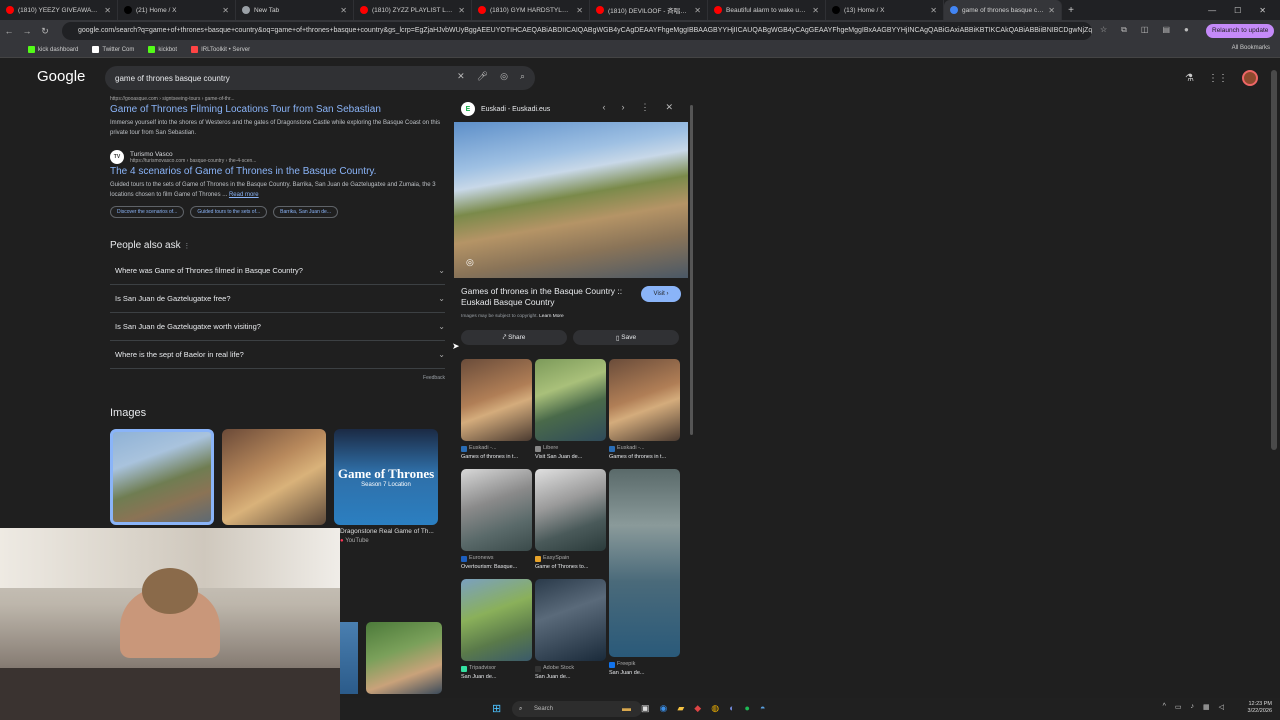 The height and width of the screenshot is (720, 1280). I want to click on avatar, so click(1250, 78).